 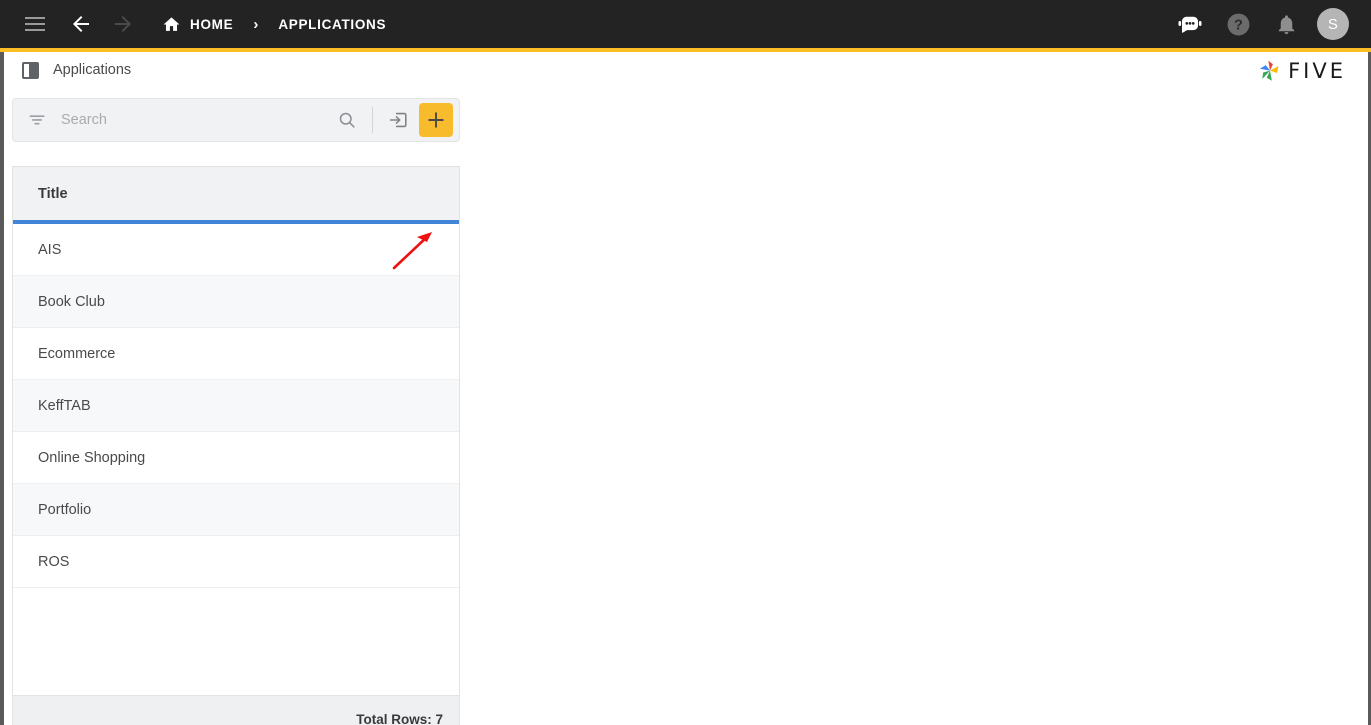 What do you see at coordinates (71, 301) in the screenshot?
I see `cell-title: Book Club` at bounding box center [71, 301].